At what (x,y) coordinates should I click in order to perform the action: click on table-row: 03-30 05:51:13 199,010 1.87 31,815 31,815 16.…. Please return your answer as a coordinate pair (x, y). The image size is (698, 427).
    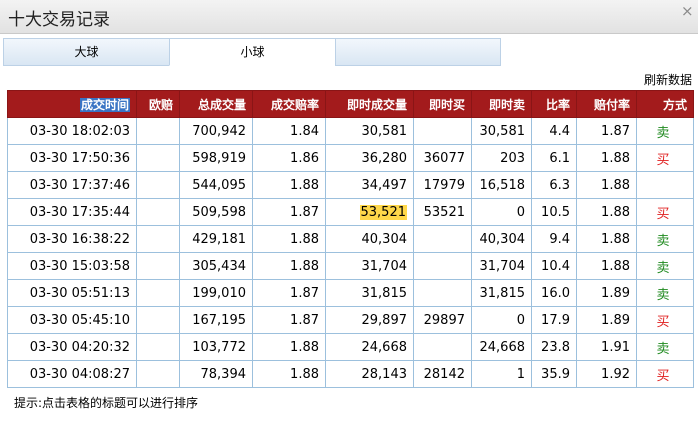
    Looking at the image, I should click on (350, 293).